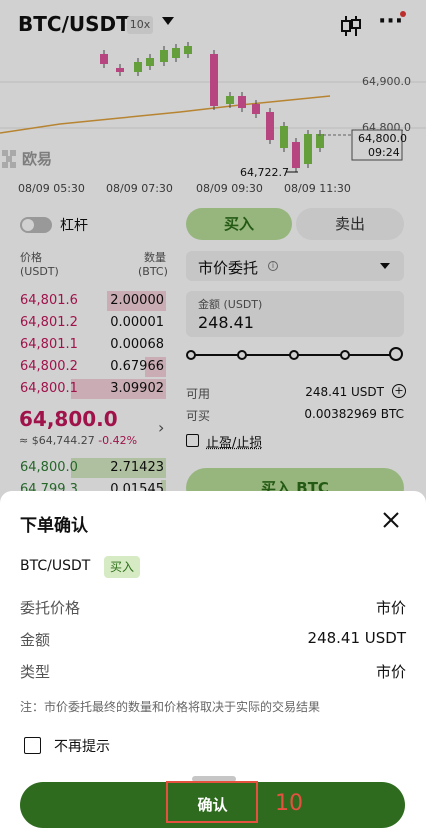 This screenshot has height=838, width=426. What do you see at coordinates (50, 608) in the screenshot?
I see `info-key: 委托价格` at bounding box center [50, 608].